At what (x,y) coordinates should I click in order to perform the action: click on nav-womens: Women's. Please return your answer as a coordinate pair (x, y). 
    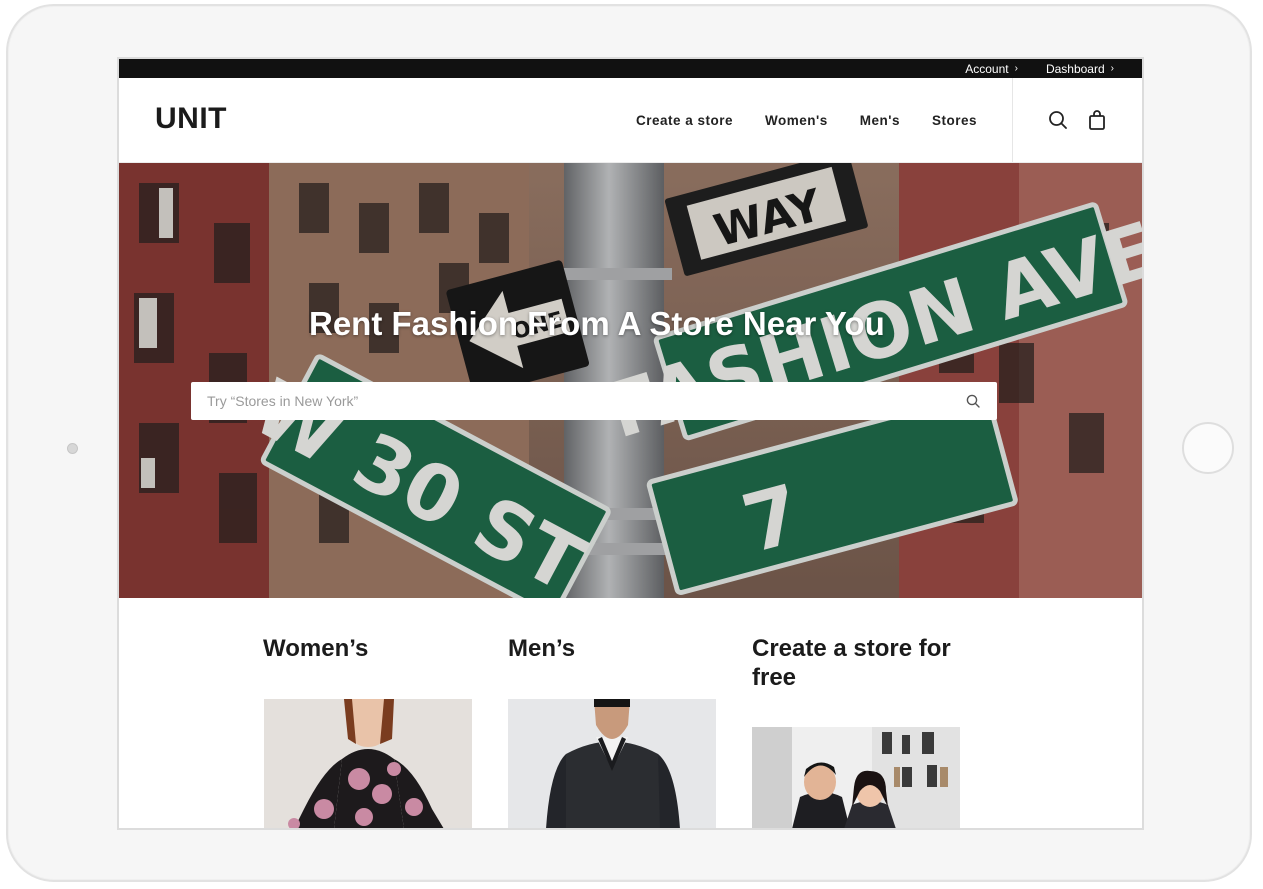
    Looking at the image, I should click on (796, 120).